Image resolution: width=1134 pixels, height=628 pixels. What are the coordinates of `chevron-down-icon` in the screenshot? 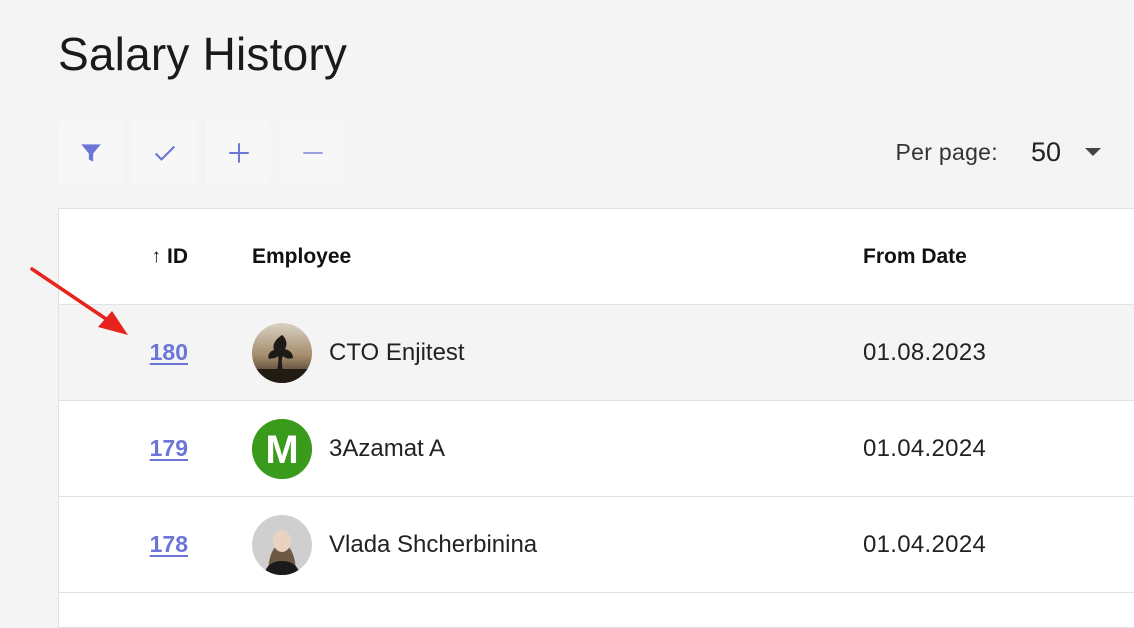 It's located at (1093, 152).